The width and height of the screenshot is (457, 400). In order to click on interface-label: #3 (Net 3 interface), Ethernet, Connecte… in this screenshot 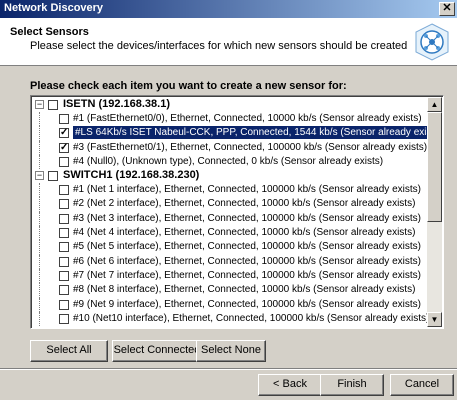, I will do `click(247, 218)`.